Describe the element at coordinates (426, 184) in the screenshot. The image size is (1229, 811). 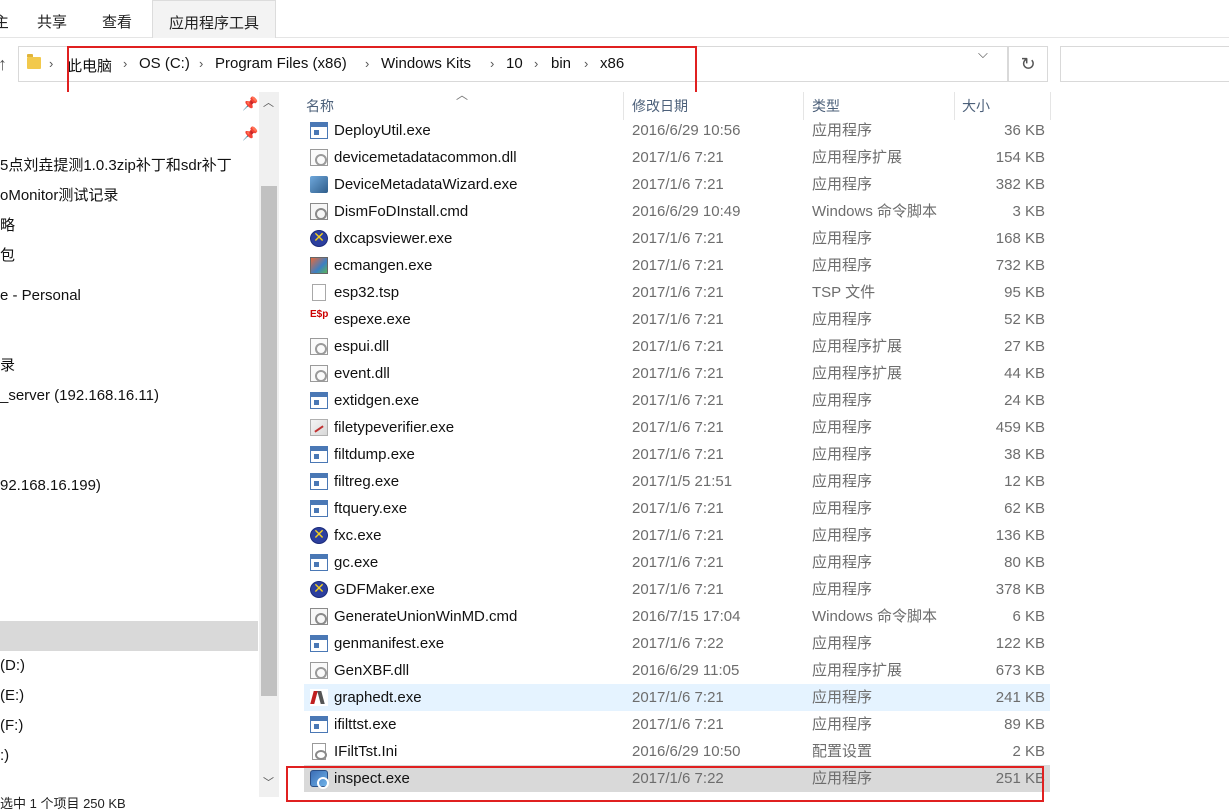
I see `file-name: DeviceMetadataWizard.exe` at that location.